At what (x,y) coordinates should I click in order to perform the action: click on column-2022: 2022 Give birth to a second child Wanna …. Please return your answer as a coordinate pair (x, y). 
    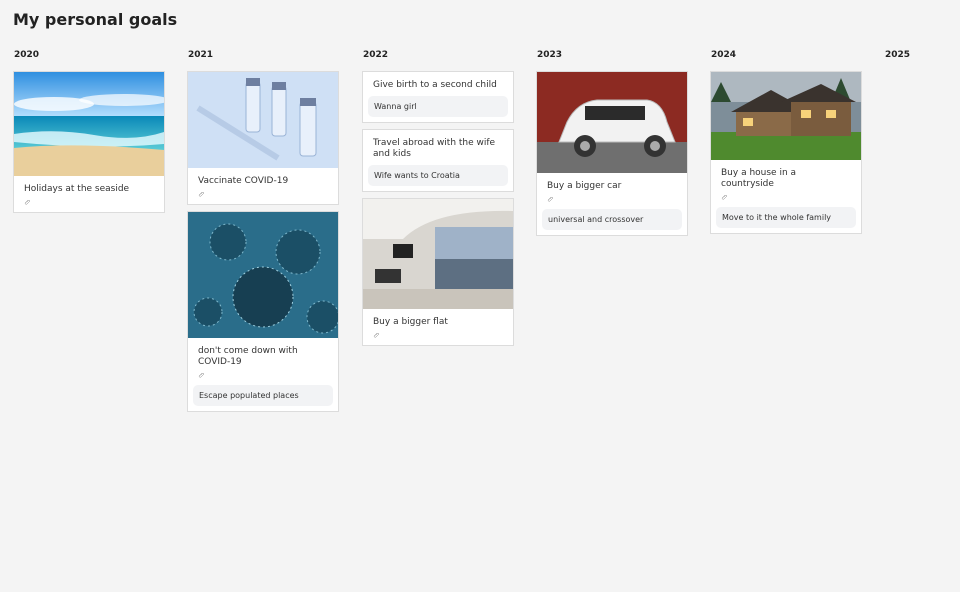
    Looking at the image, I should click on (438, 201).